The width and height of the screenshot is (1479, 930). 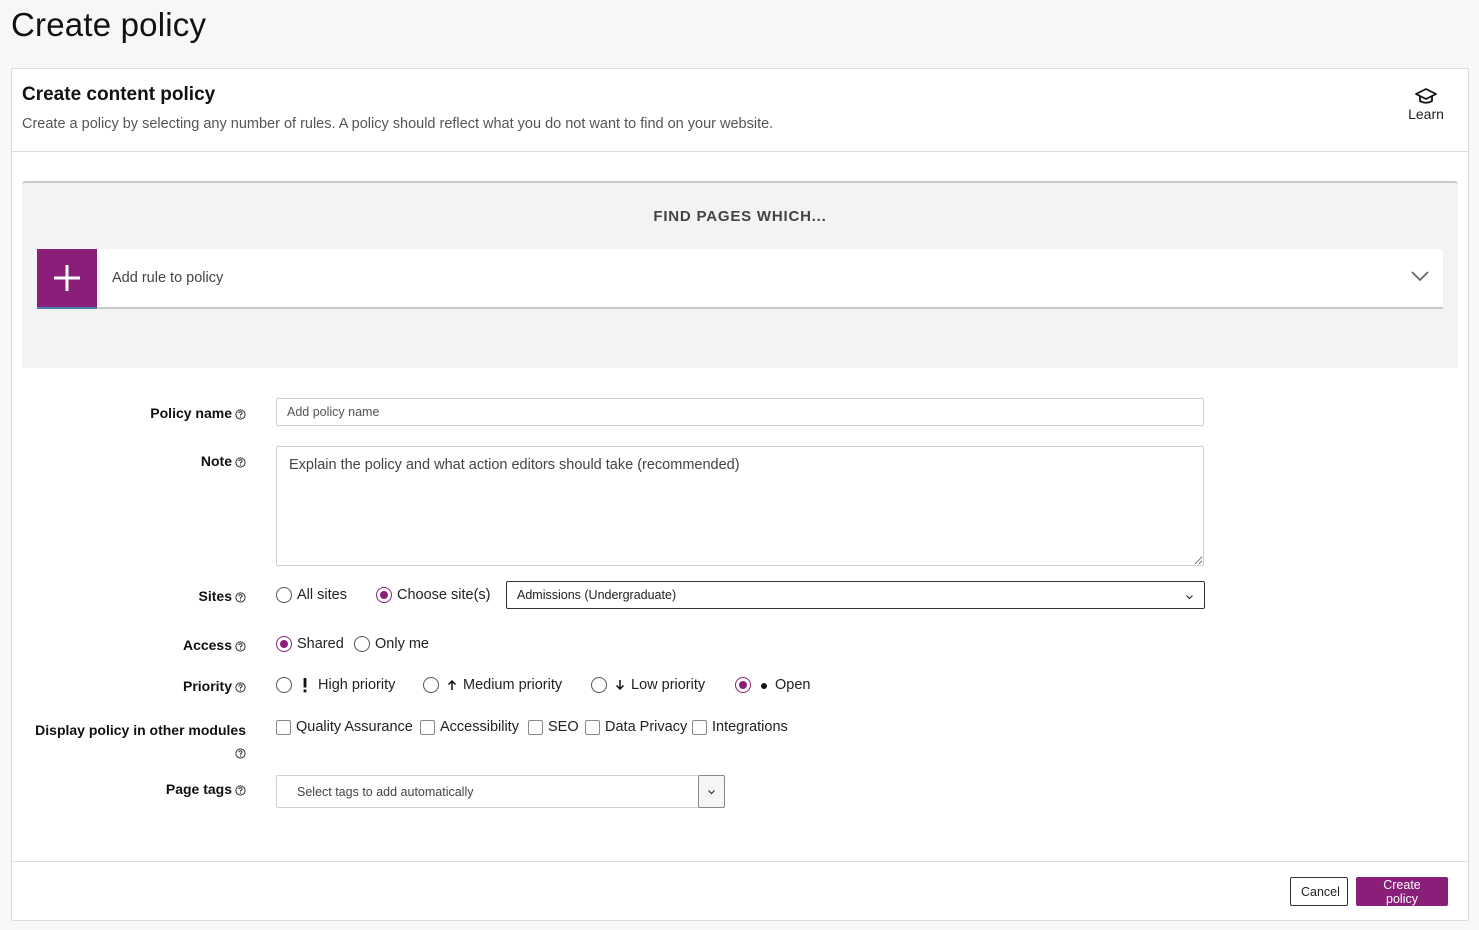 I want to click on add-rule-label: Add rule to policy, so click(x=168, y=278).